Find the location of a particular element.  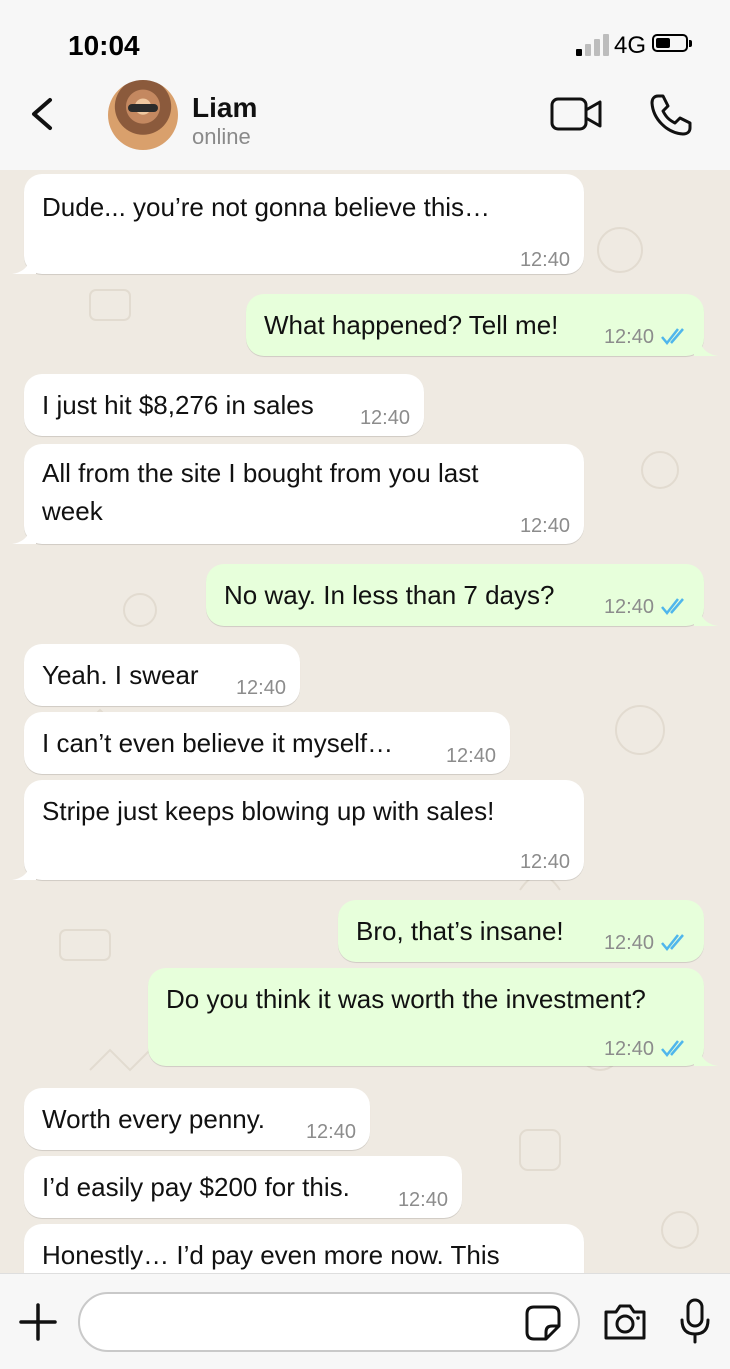

message-incoming: Yeah. I swear 12:40 is located at coordinates (162, 675).